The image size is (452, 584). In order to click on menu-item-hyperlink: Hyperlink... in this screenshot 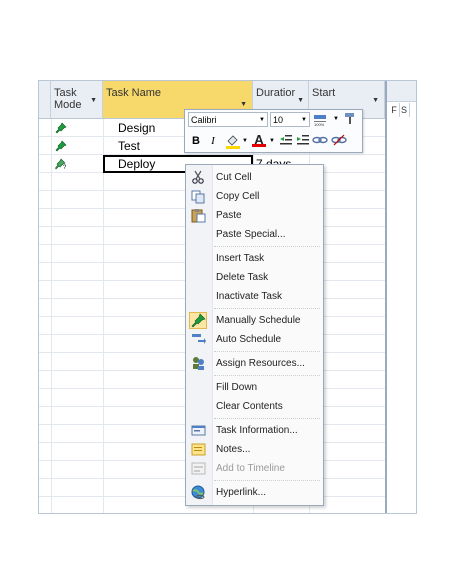, I will do `click(254, 492)`.